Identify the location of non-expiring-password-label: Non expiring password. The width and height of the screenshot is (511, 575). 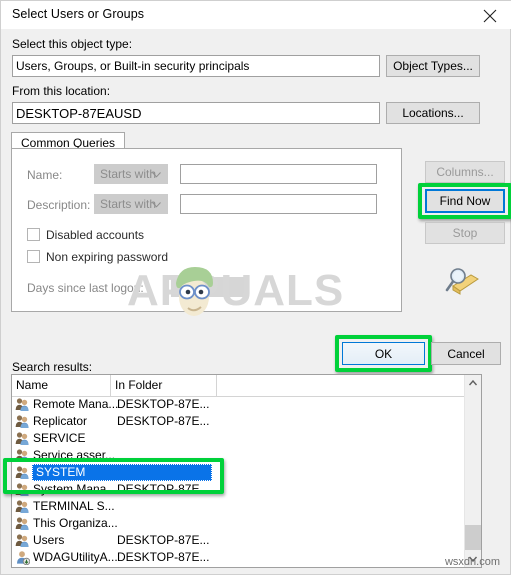
(107, 257).